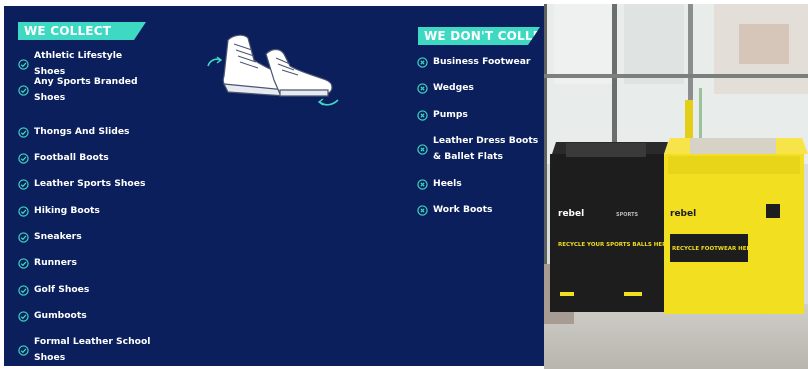 The width and height of the screenshot is (808, 369). I want to click on list-item: Hiking Boots, so click(85, 211).